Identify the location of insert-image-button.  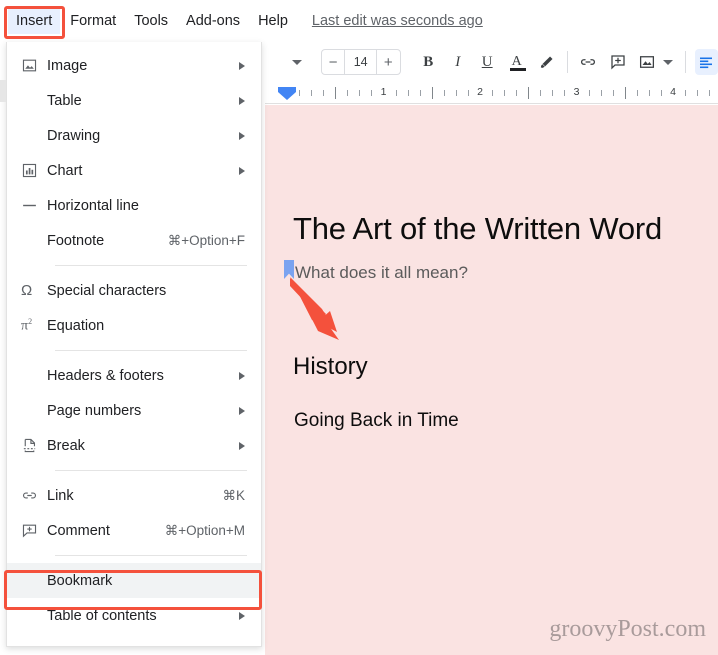
(647, 62).